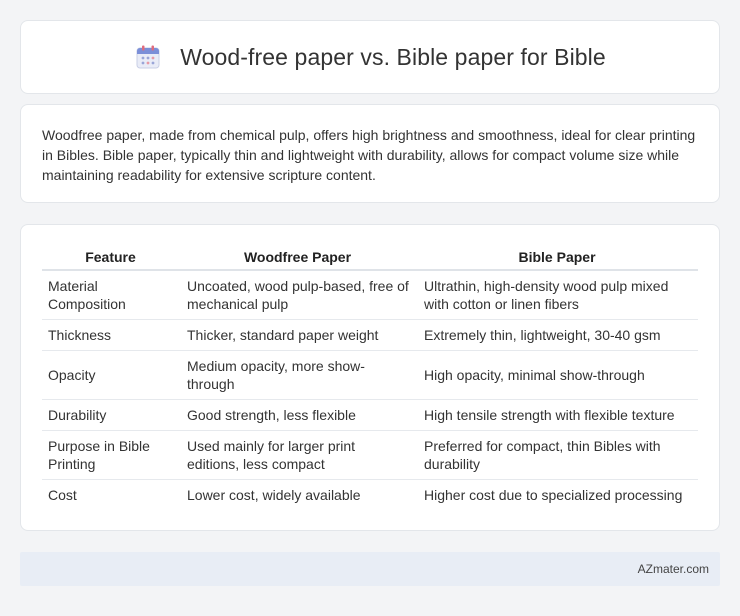 The height and width of the screenshot is (616, 740). What do you see at coordinates (557, 259) in the screenshot?
I see `column-header-bible: Bible Paper` at bounding box center [557, 259].